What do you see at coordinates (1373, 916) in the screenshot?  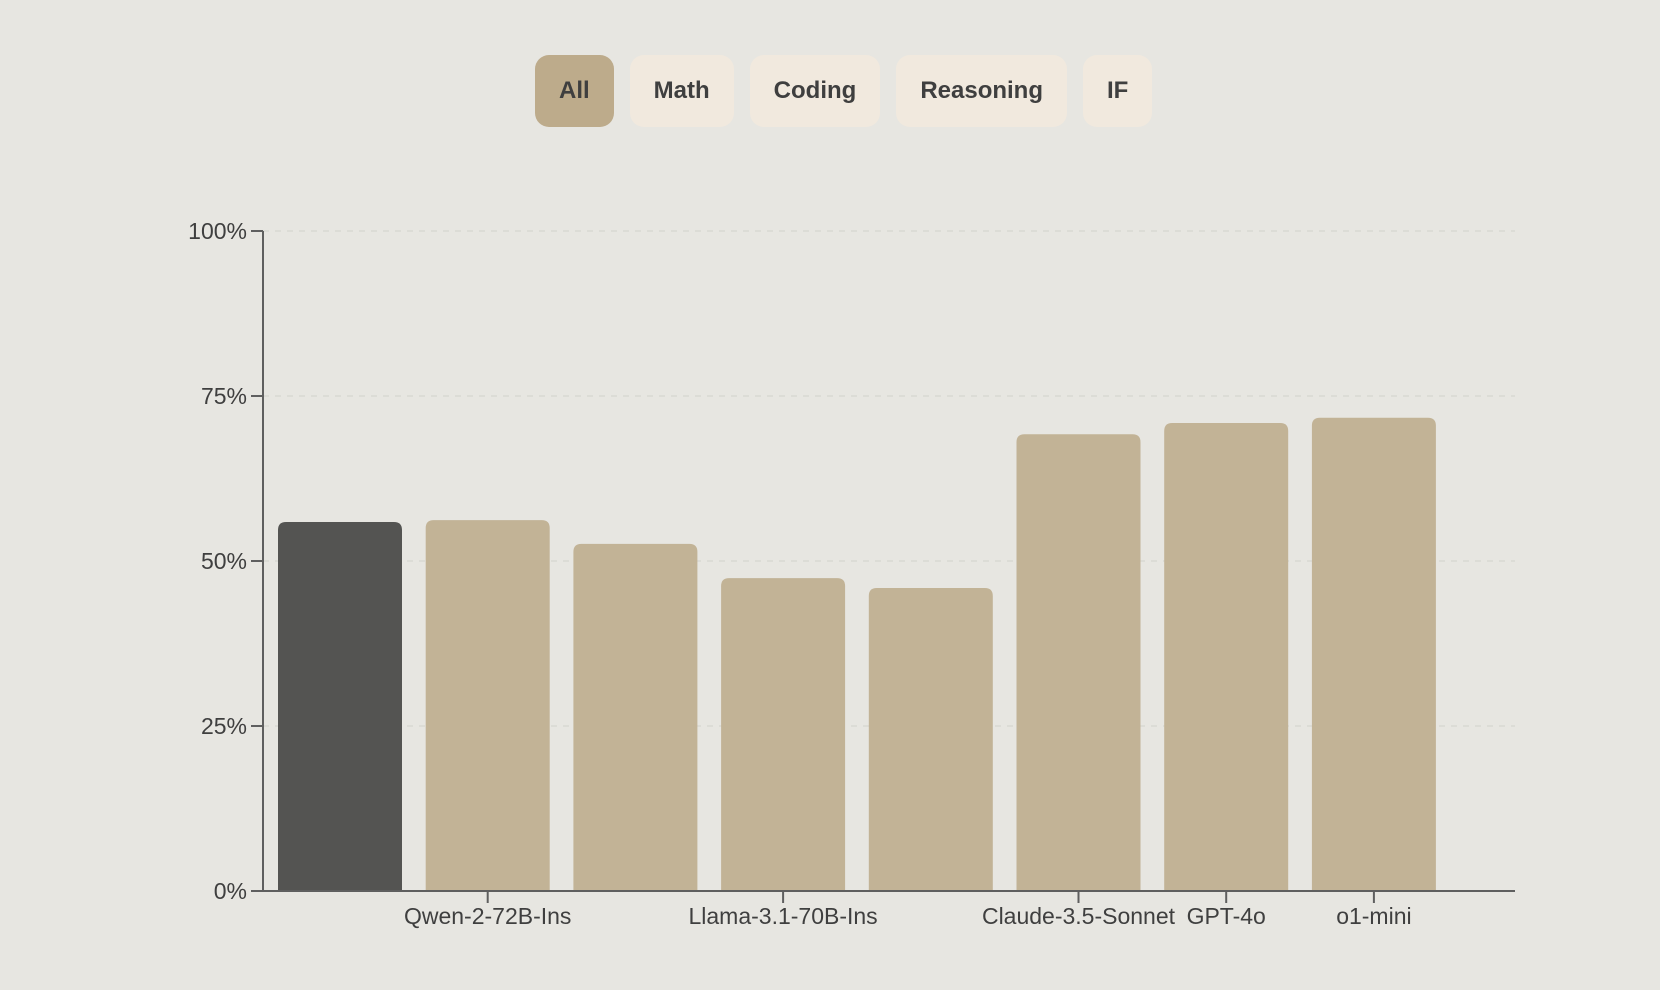 I see `x-tick-label: o1-mini` at bounding box center [1373, 916].